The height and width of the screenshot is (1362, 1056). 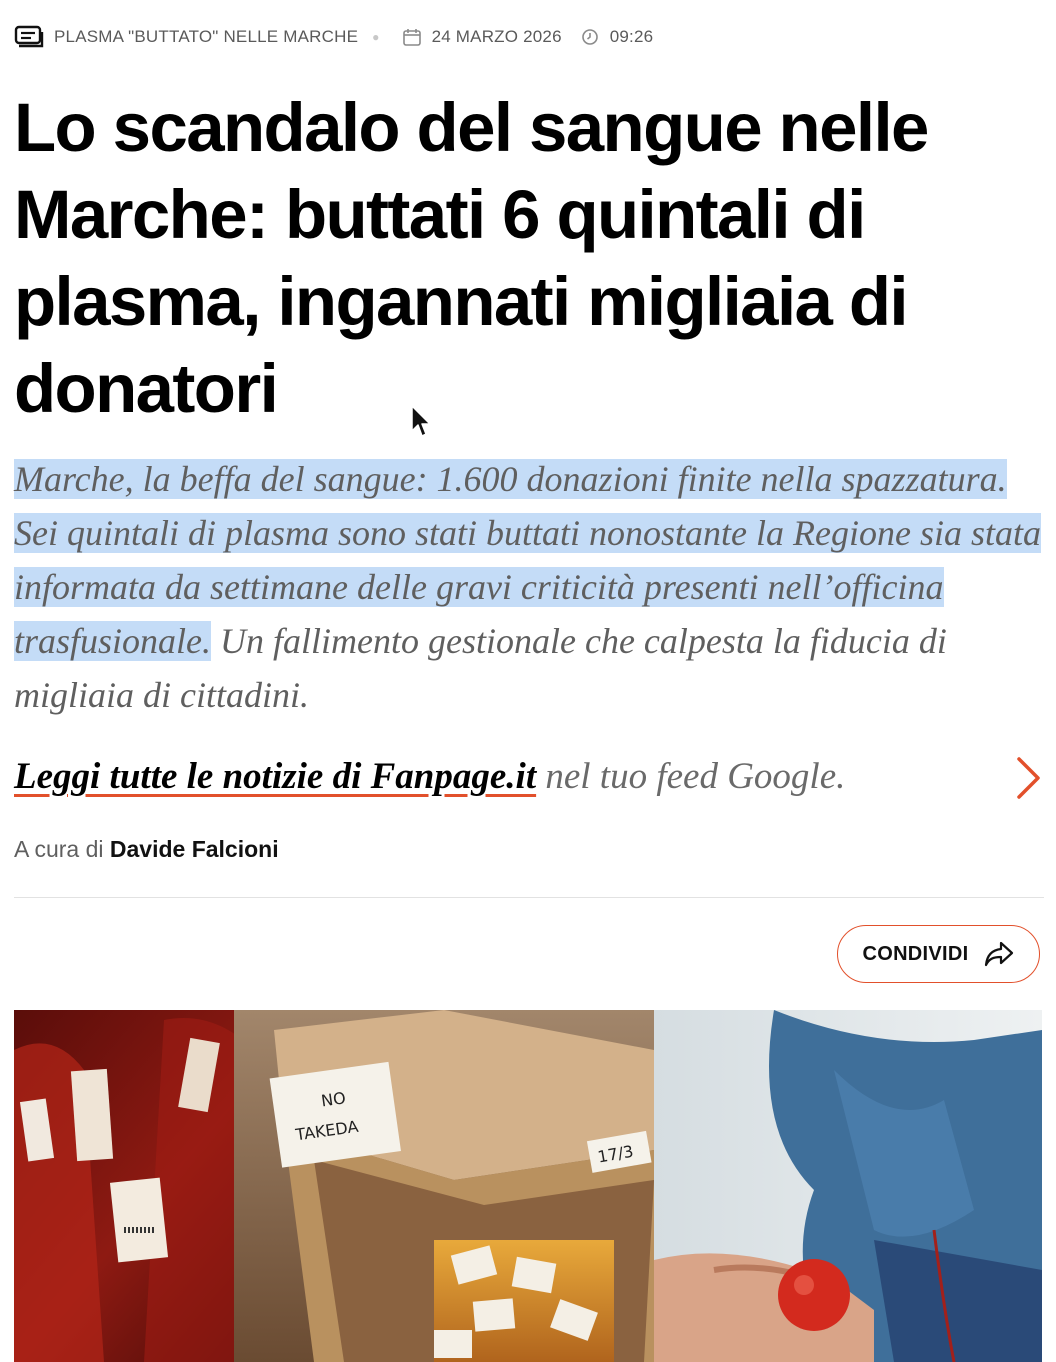 What do you see at coordinates (333, 1099) in the screenshot?
I see `box-note-no: NO` at bounding box center [333, 1099].